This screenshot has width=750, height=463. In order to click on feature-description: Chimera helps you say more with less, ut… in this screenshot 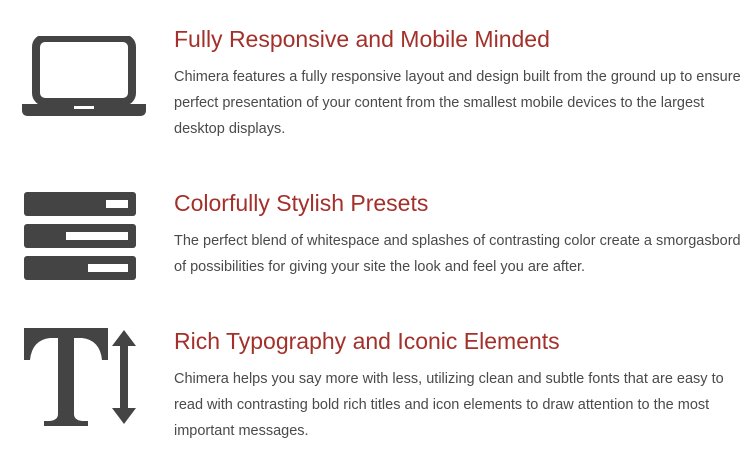, I will do `click(449, 405)`.